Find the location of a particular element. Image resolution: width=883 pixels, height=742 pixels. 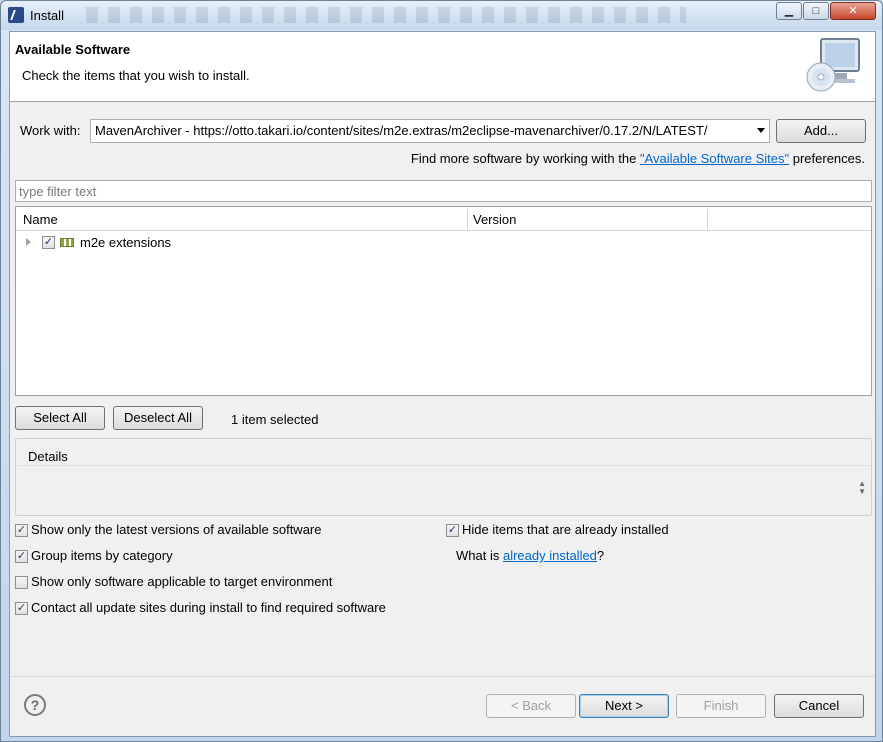

install-cd-monitor-icon is located at coordinates (833, 65).